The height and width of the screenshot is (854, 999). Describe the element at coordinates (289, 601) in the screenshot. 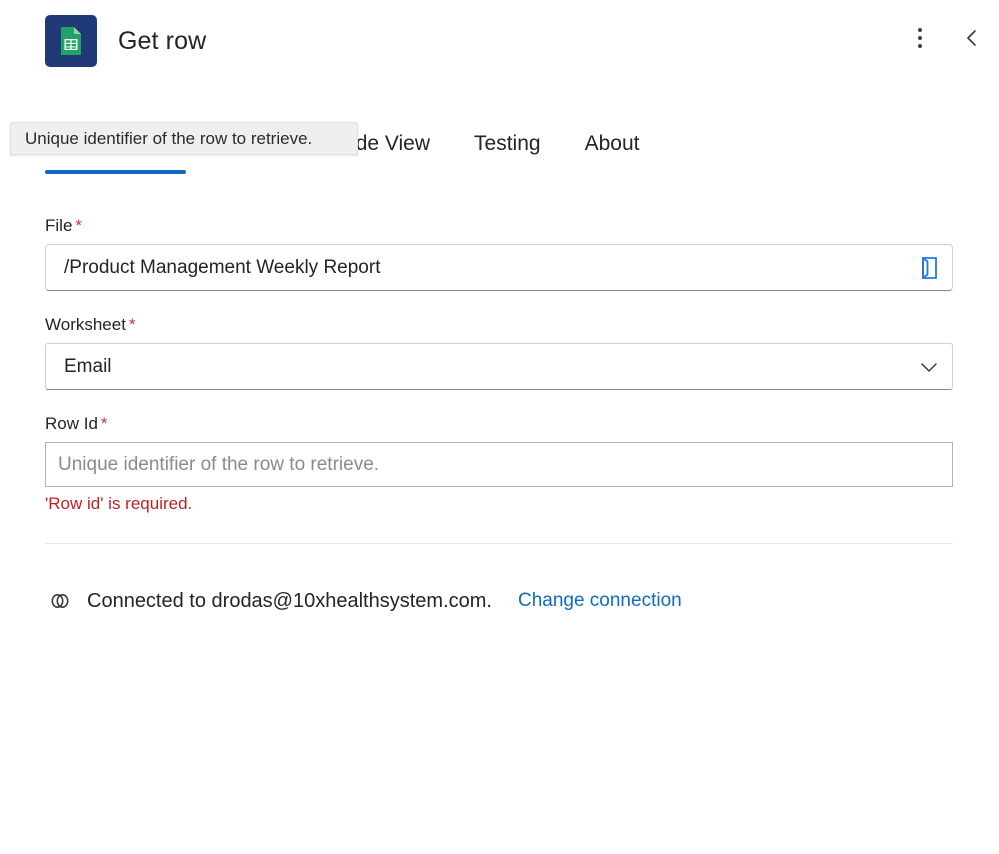

I see `connection-status-text: Connected to drodas@10xhealthsystem.com.` at that location.